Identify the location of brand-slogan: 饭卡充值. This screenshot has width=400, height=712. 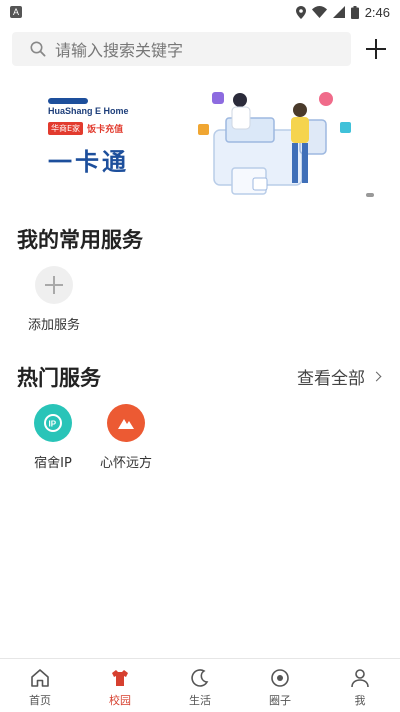
(105, 130).